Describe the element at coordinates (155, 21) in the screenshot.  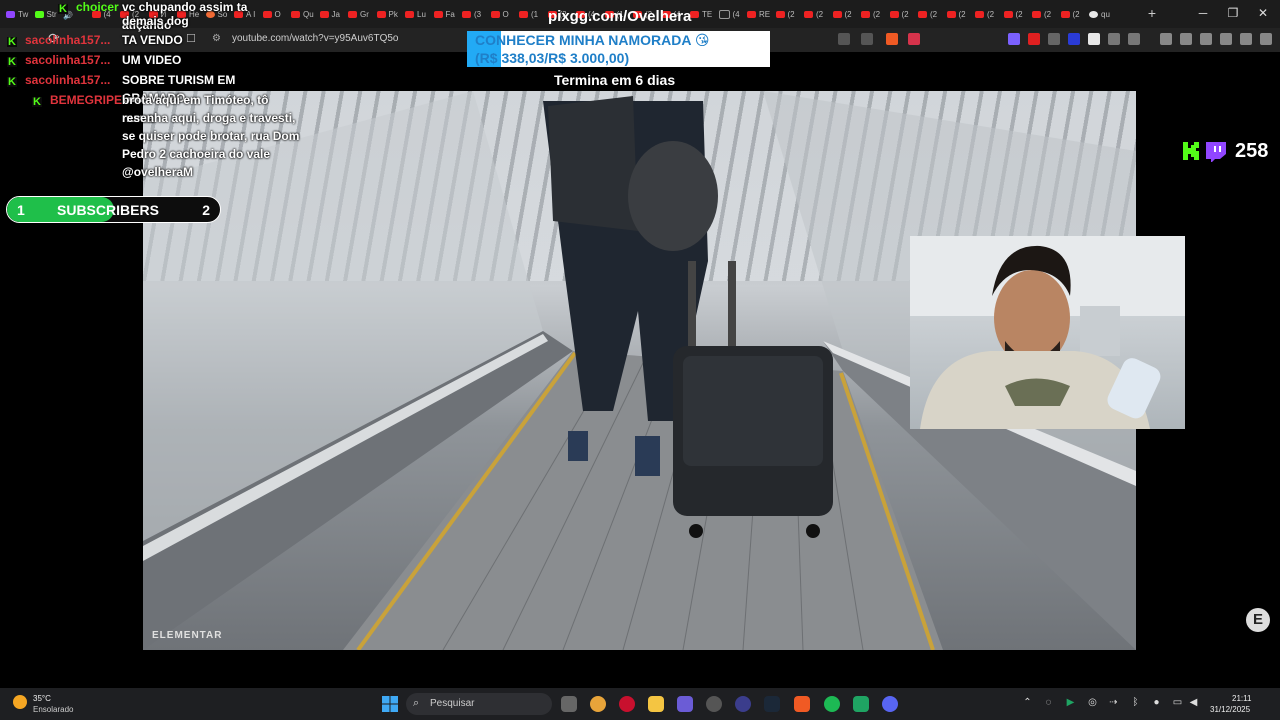
I see `chat-message: demais dog` at that location.